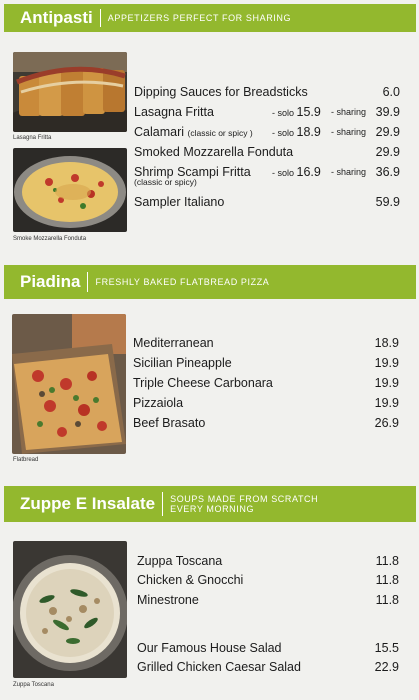 Image resolution: width=419 pixels, height=700 pixels. I want to click on item-price: 26.9, so click(386, 423).